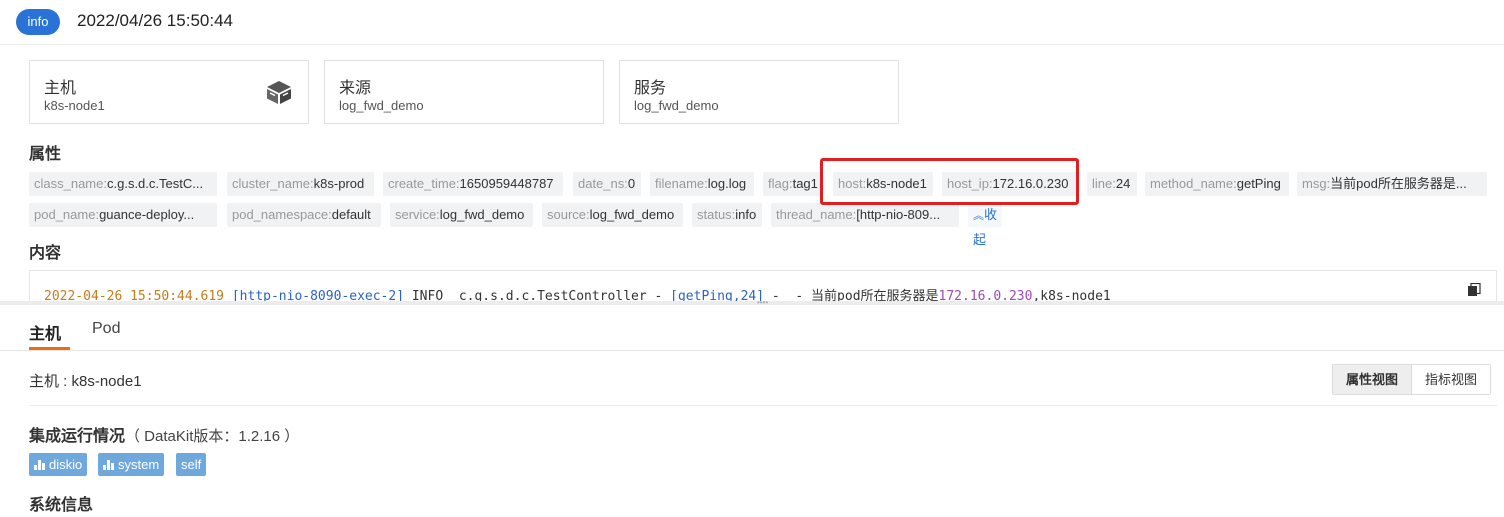 This screenshot has width=1504, height=517. I want to click on card-value: k8s-node1, so click(74, 105).